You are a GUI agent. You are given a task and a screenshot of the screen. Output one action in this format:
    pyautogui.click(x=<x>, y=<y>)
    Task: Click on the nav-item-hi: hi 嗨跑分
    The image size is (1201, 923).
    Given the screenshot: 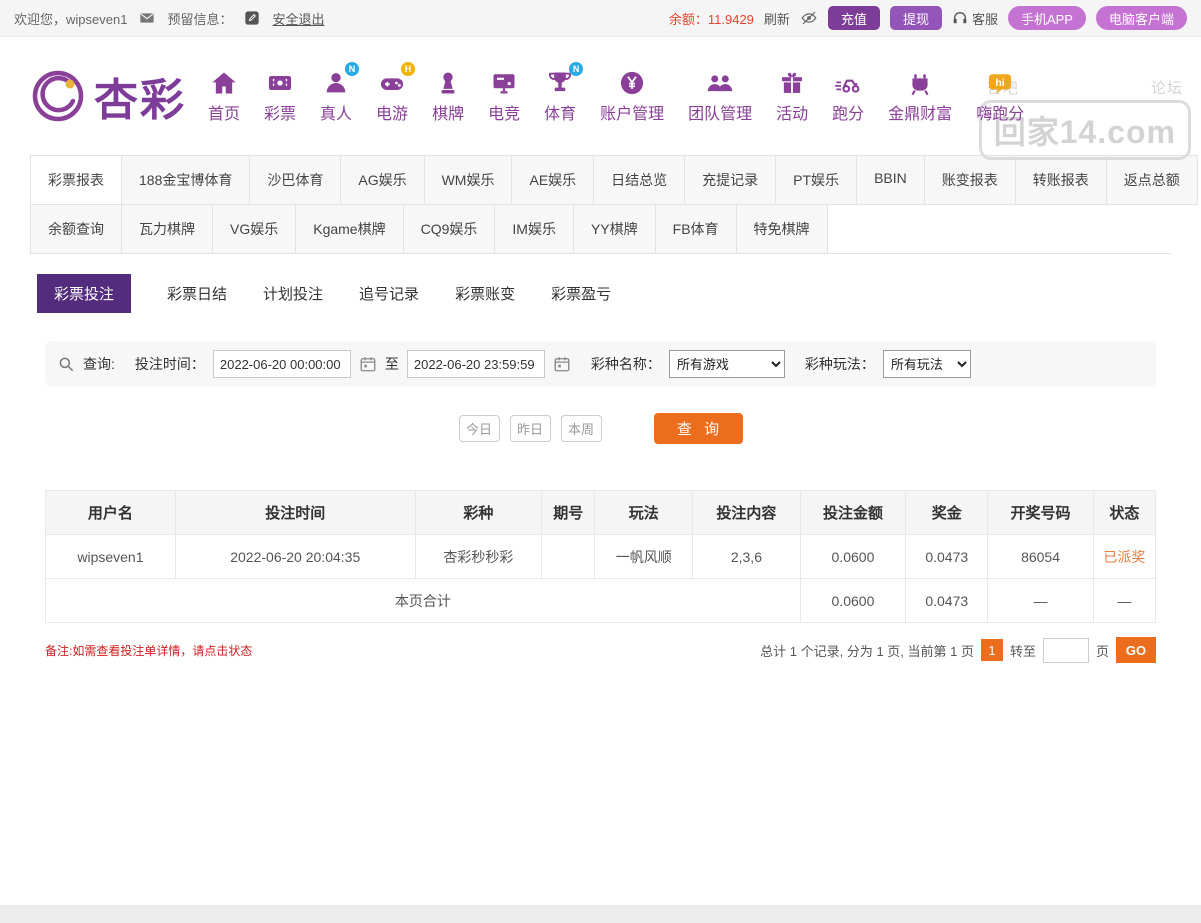 What is the action you would take?
    pyautogui.click(x=1000, y=96)
    